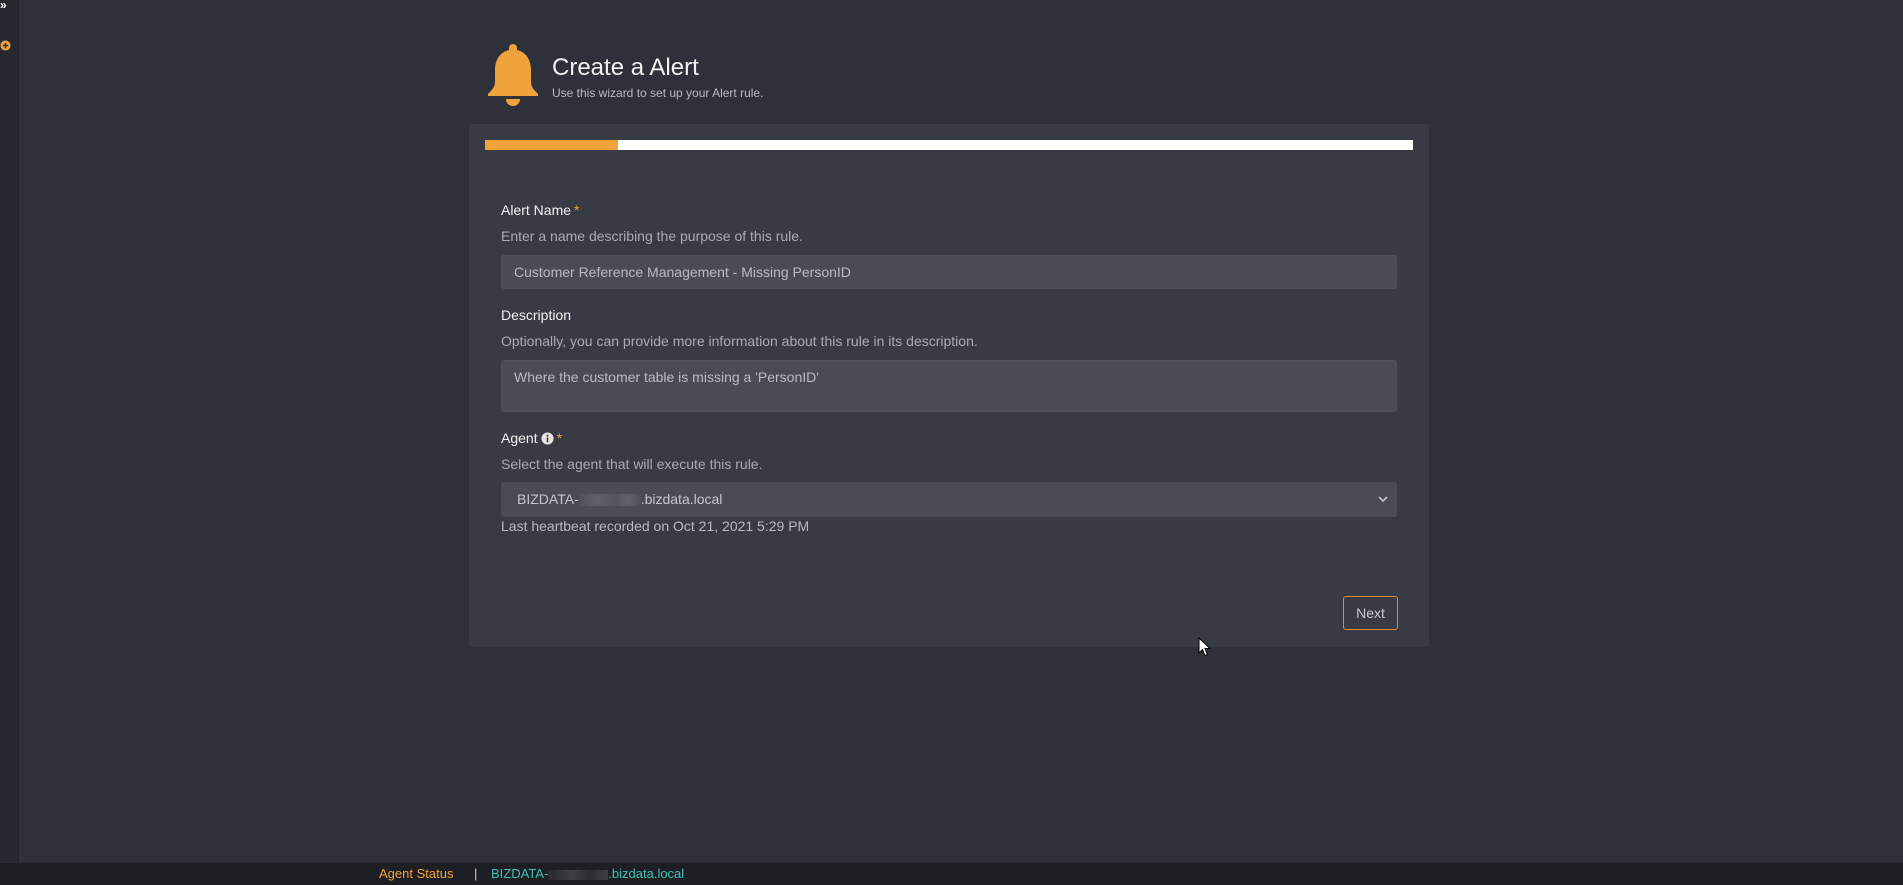  What do you see at coordinates (949, 272) in the screenshot?
I see `alert-name-input` at bounding box center [949, 272].